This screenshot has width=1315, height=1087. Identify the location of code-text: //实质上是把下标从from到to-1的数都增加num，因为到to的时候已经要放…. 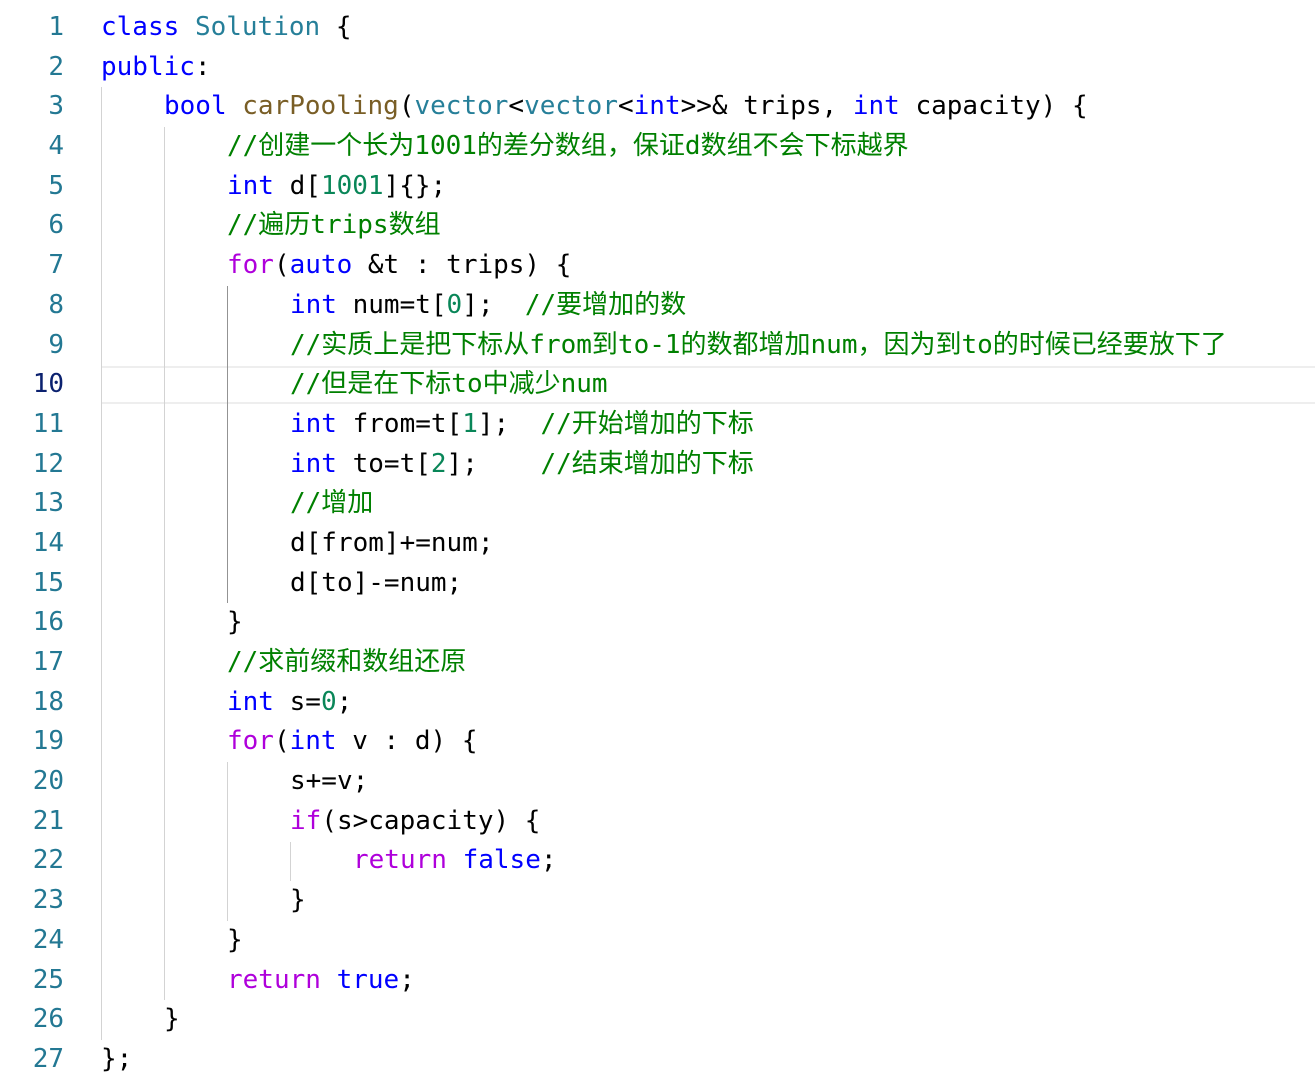
(758, 346).